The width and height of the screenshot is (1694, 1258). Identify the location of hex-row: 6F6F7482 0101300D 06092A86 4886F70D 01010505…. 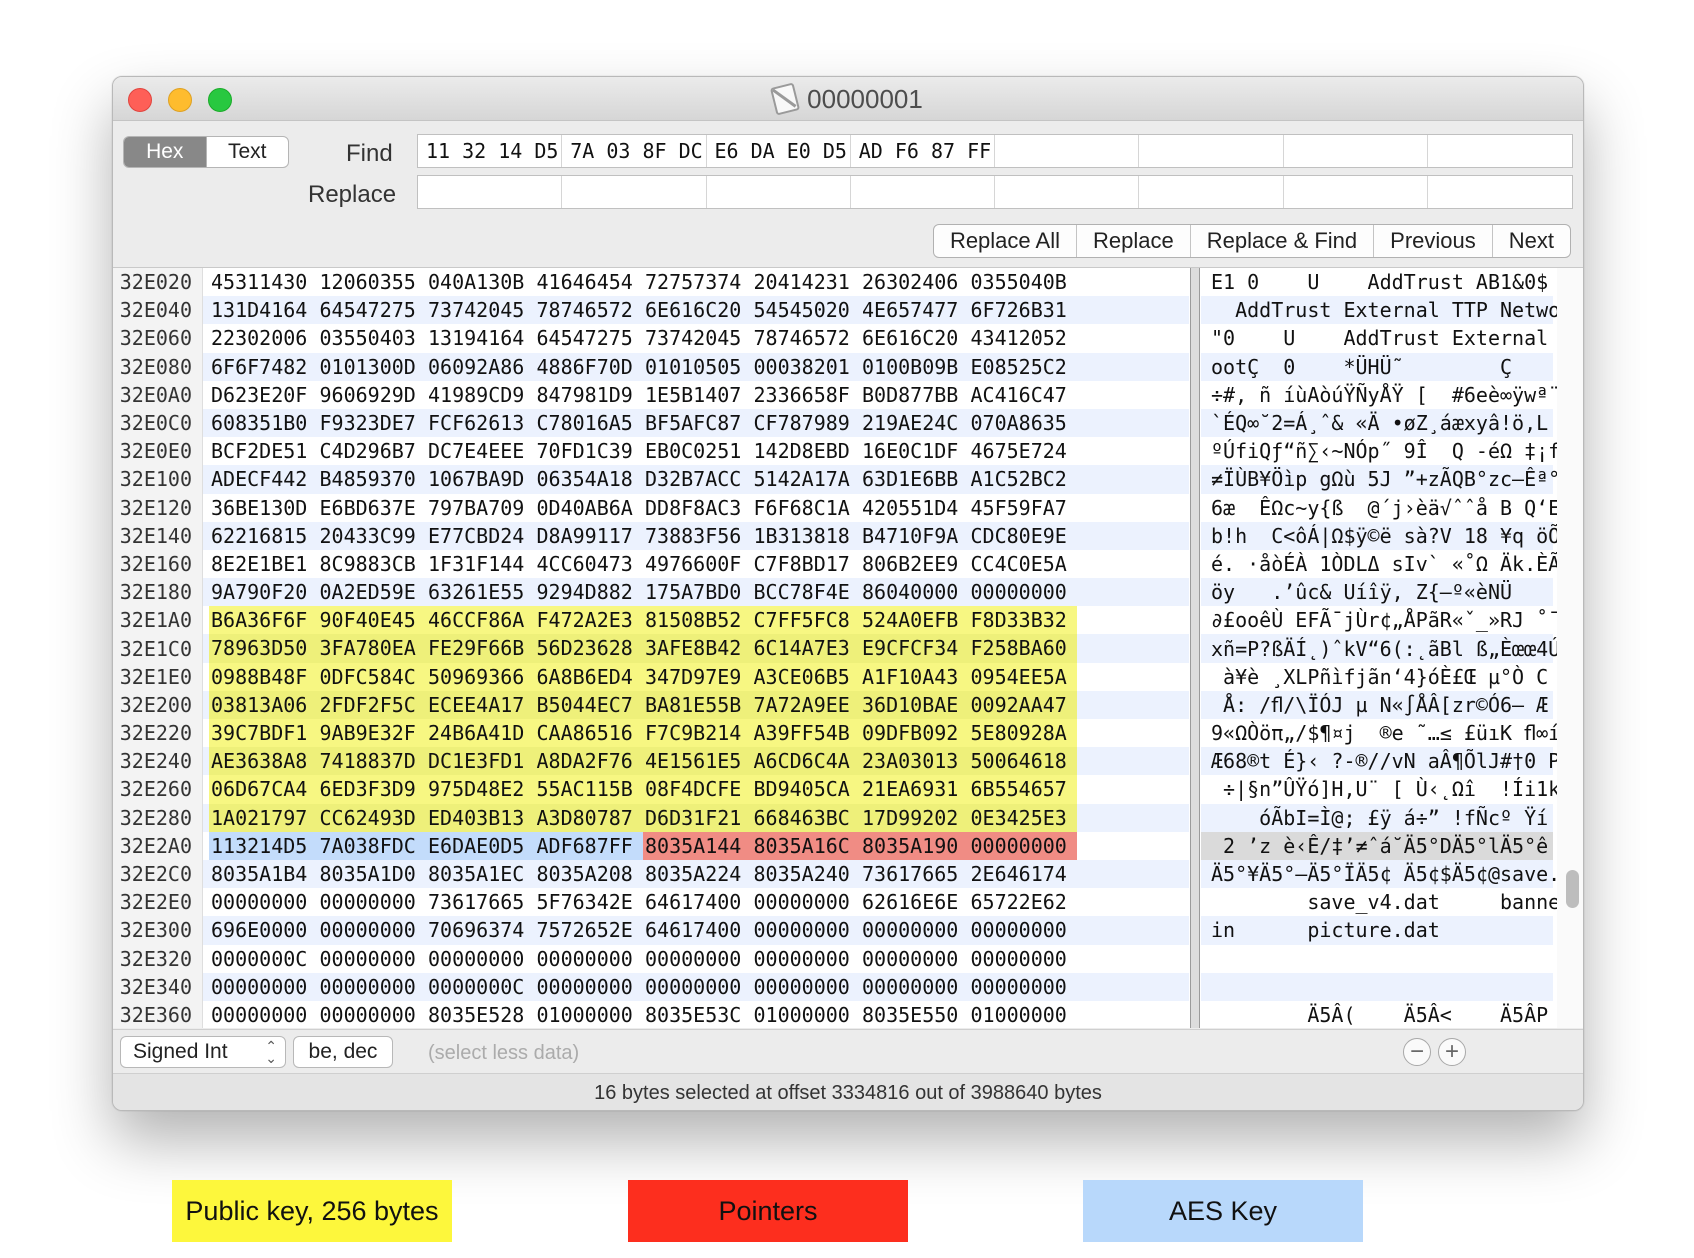
(696, 366).